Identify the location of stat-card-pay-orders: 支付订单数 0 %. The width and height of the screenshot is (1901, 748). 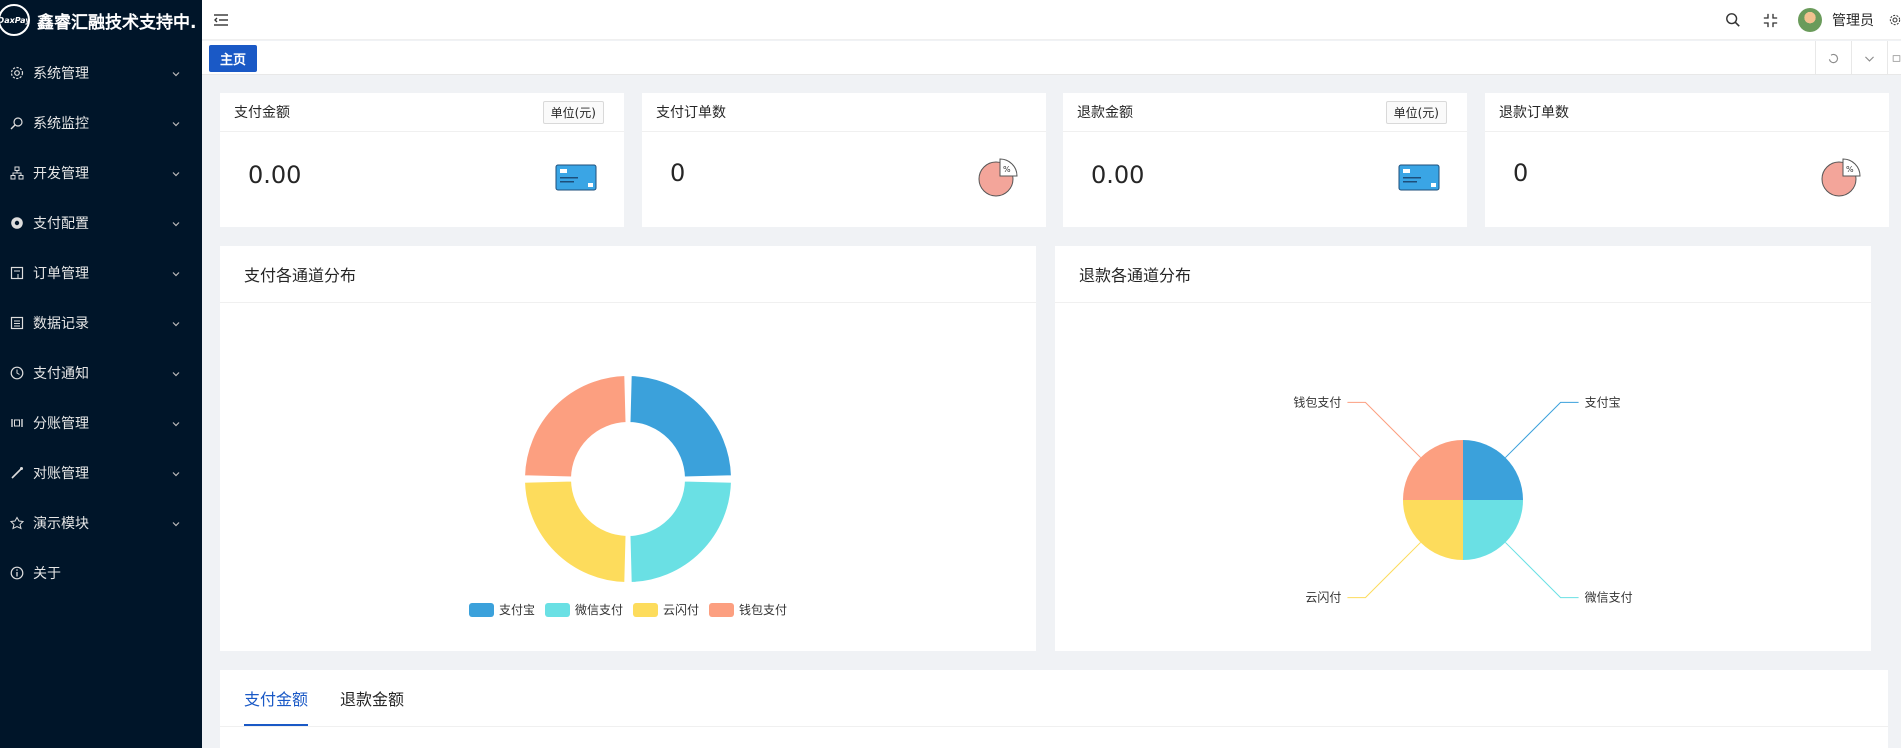
(844, 160).